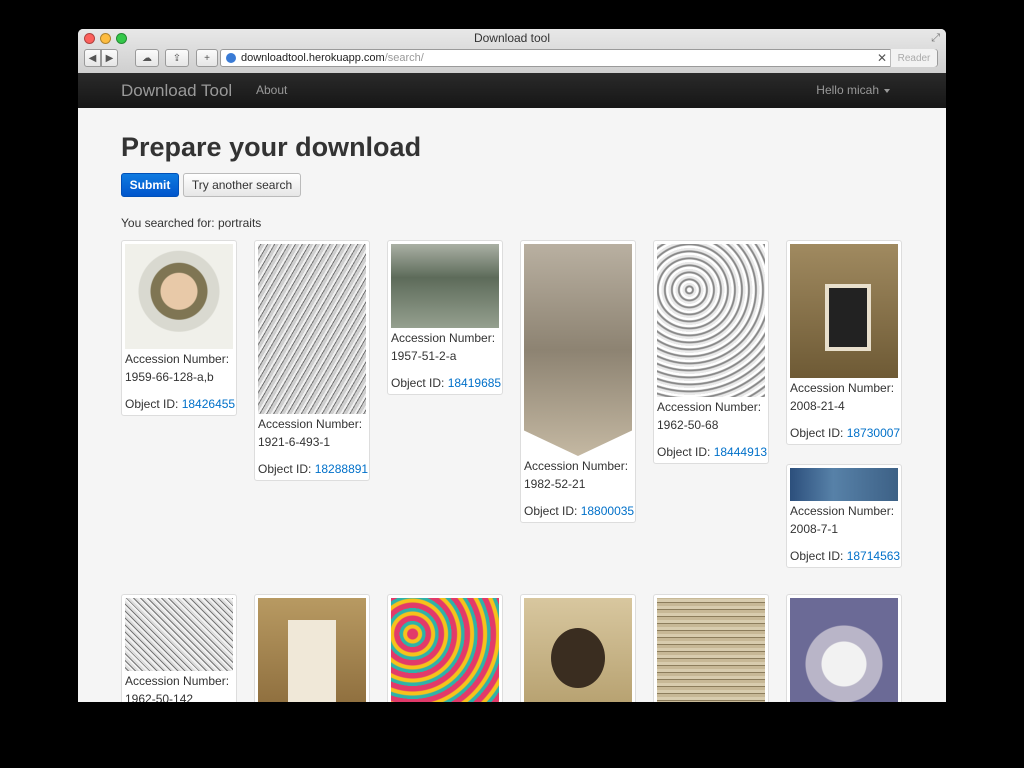 The height and width of the screenshot is (768, 1024). What do you see at coordinates (208, 404) in the screenshot?
I see `object-id-link: 18426455` at bounding box center [208, 404].